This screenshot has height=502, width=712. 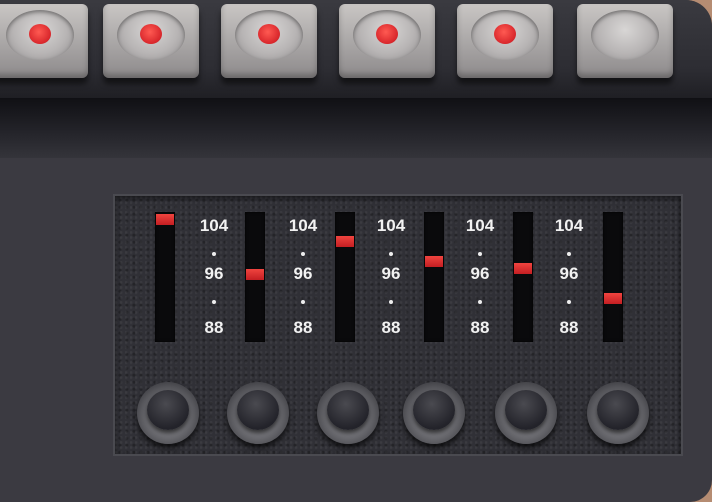 What do you see at coordinates (356, 128) in the screenshot?
I see `panel-shelf` at bounding box center [356, 128].